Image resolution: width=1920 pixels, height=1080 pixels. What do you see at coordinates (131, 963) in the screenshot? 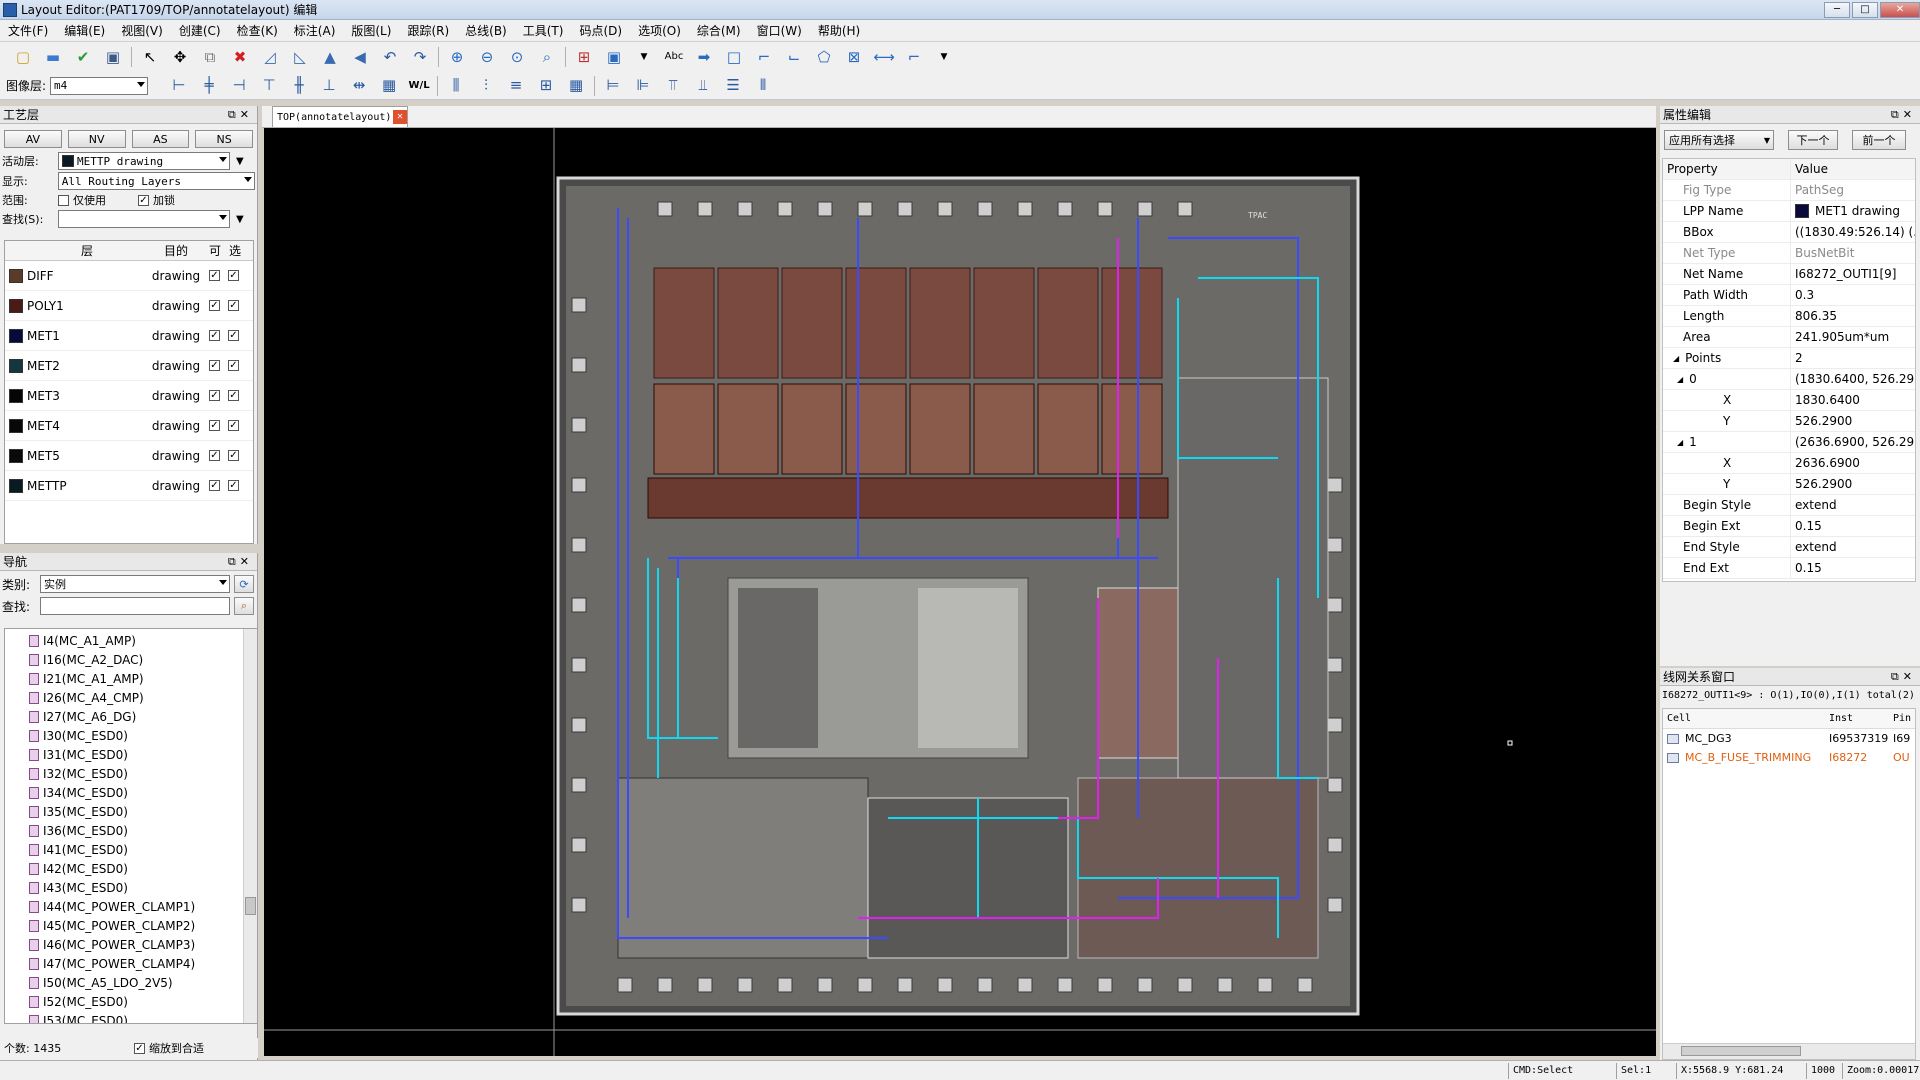
I see `instance-item: I47(MC_POWER_CLAMP4)` at bounding box center [131, 963].